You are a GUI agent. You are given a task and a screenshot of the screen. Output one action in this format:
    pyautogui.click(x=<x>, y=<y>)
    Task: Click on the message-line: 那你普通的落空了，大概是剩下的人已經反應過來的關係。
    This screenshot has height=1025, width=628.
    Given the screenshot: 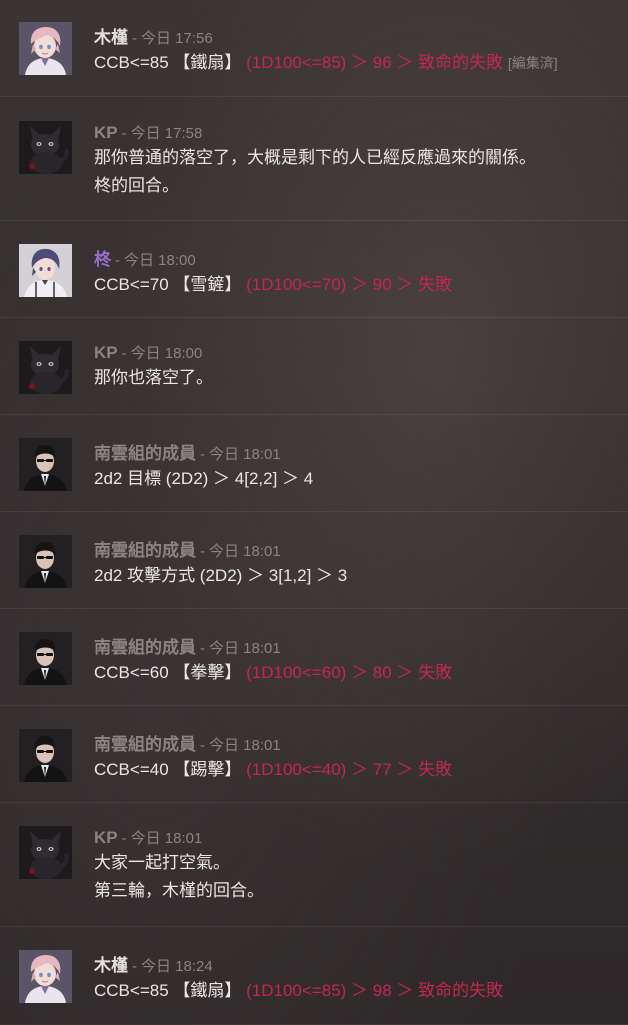 What is the action you would take?
    pyautogui.click(x=315, y=157)
    